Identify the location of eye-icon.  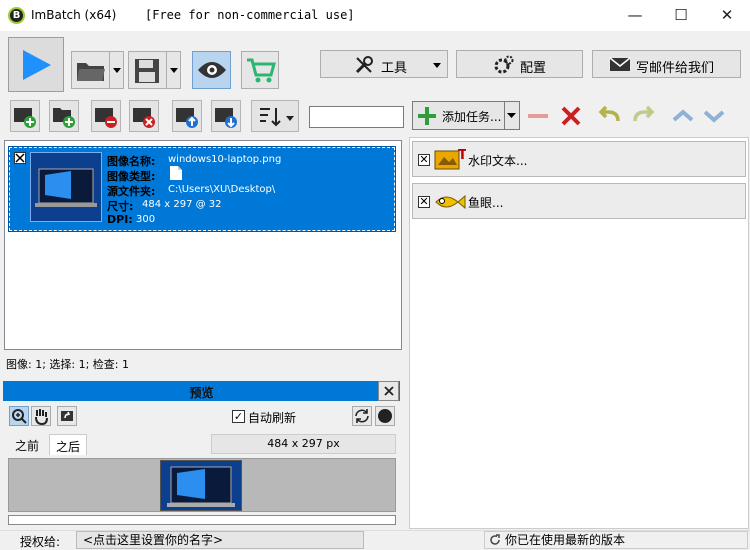
(212, 70).